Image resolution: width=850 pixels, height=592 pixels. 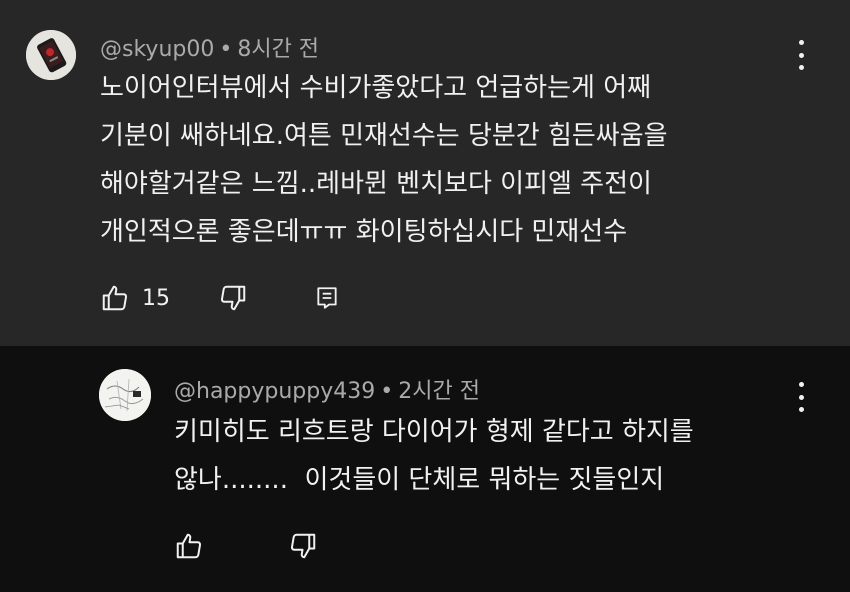 I want to click on avatar-sketch-image, so click(x=125, y=395).